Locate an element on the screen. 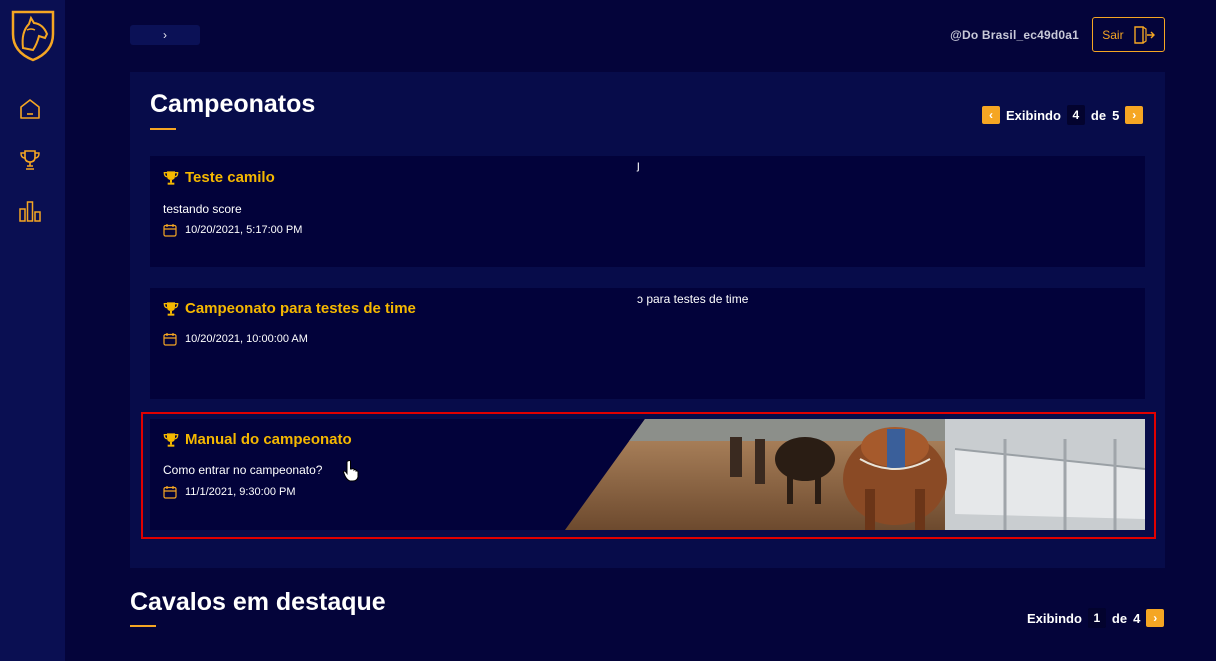  prev-page-button: ‹ is located at coordinates (991, 115).